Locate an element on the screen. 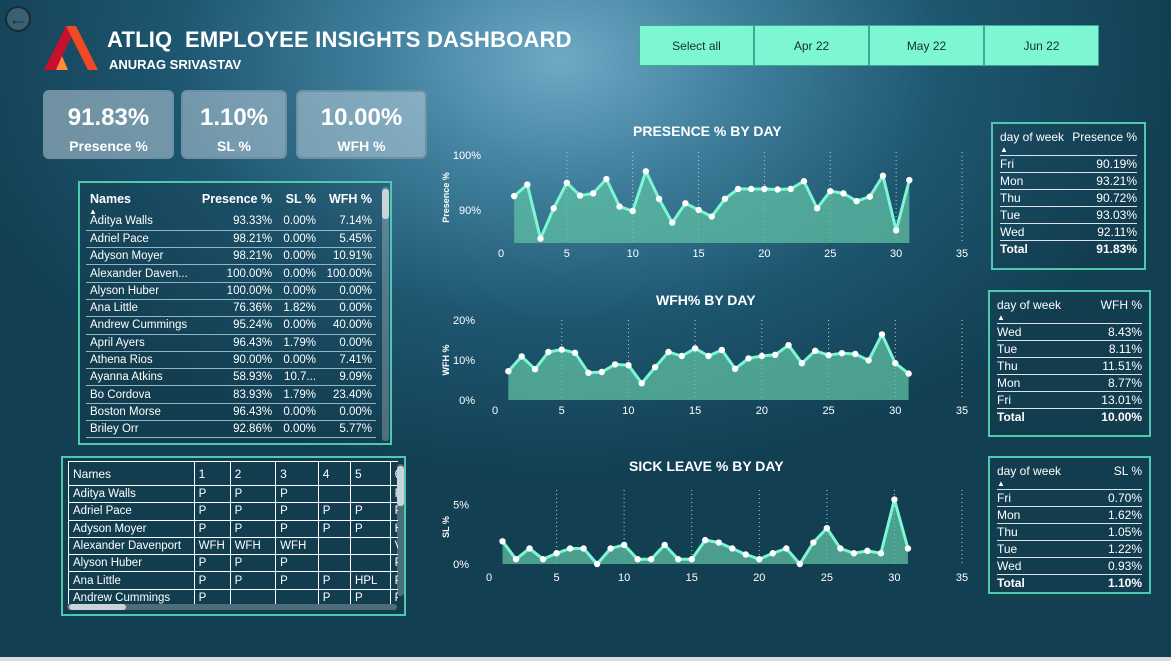 This screenshot has height=661, width=1171. table-row: Mon 8.77% is located at coordinates (1069, 383).